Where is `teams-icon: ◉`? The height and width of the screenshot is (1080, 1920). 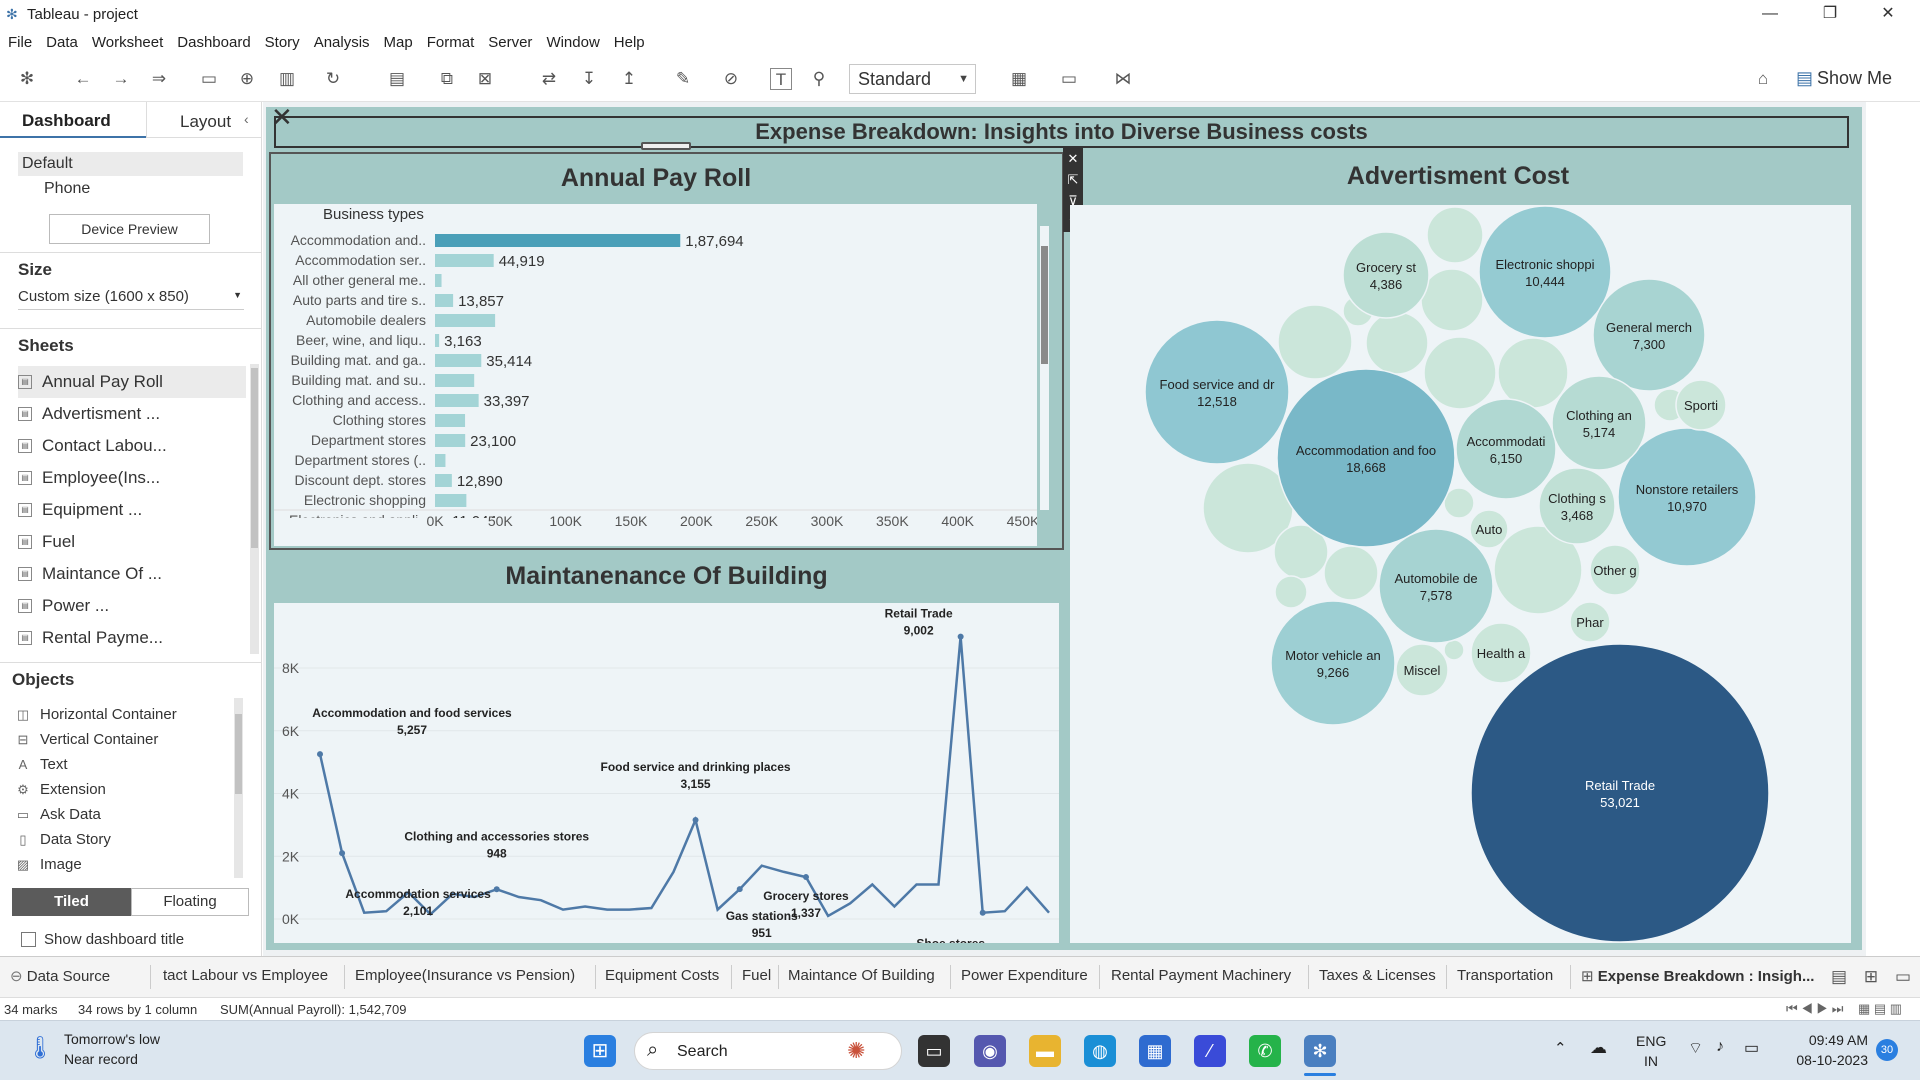 teams-icon: ◉ is located at coordinates (990, 1051).